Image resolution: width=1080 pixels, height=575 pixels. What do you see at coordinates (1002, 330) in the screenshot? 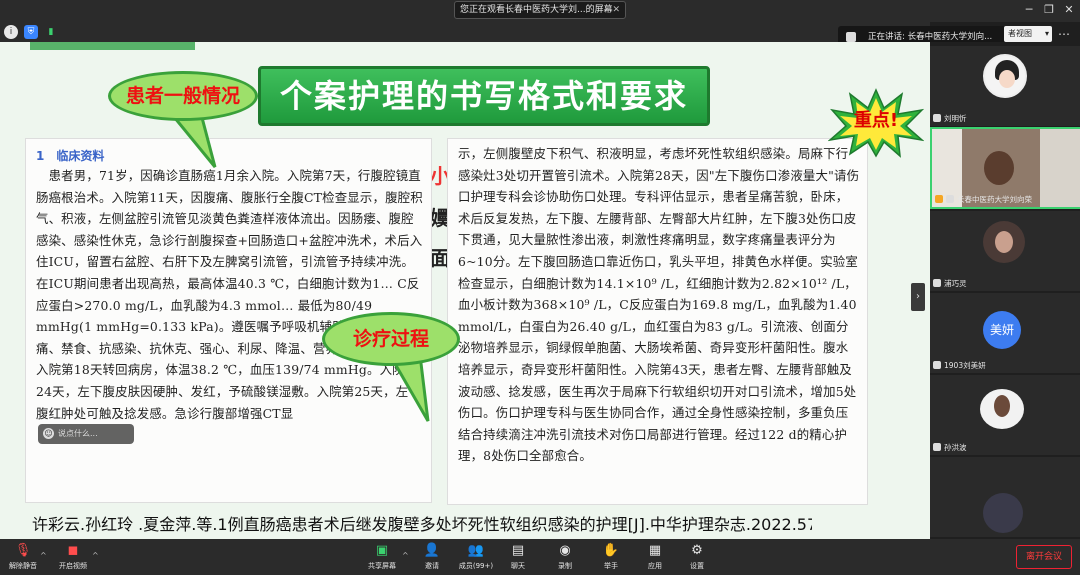
I see `avatar: 美妍` at bounding box center [1002, 330].